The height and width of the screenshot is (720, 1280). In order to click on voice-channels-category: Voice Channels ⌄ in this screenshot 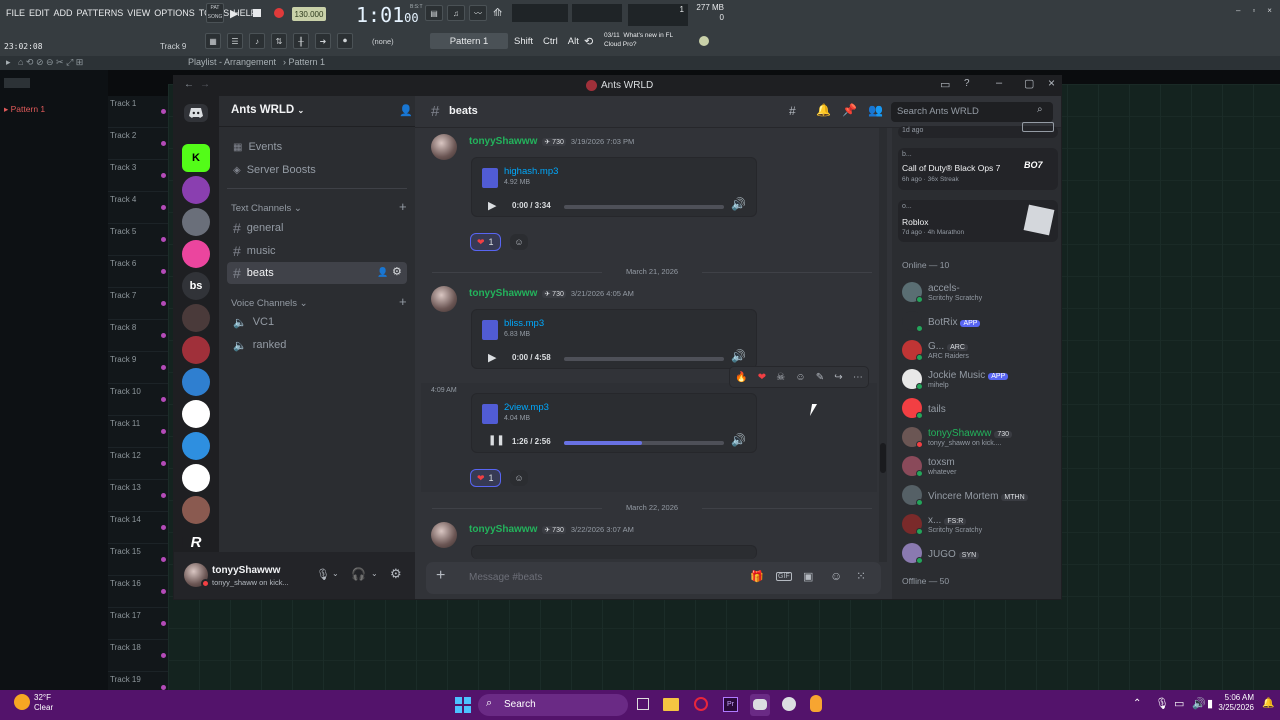, I will do `click(269, 303)`.